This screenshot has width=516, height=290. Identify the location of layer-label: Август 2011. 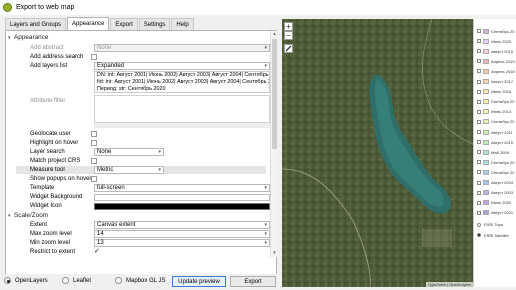
(502, 132).